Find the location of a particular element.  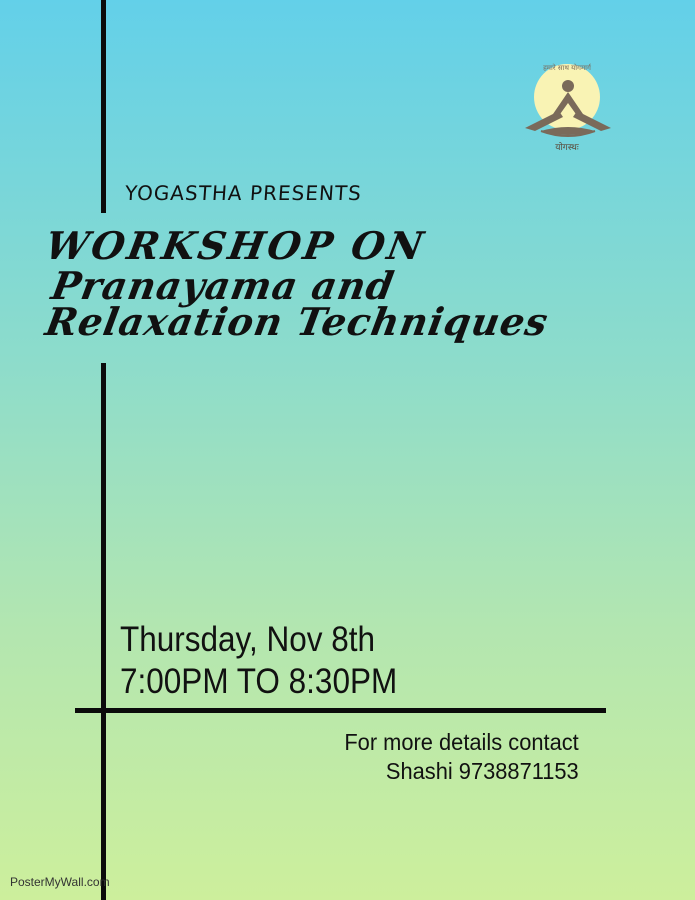

vertical-divider-bottom is located at coordinates (103, 631).